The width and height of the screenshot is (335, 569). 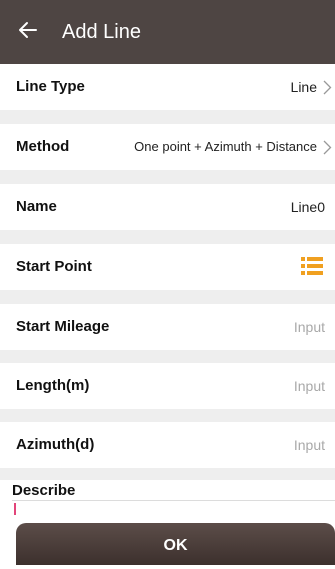 What do you see at coordinates (312, 266) in the screenshot?
I see `list-icon` at bounding box center [312, 266].